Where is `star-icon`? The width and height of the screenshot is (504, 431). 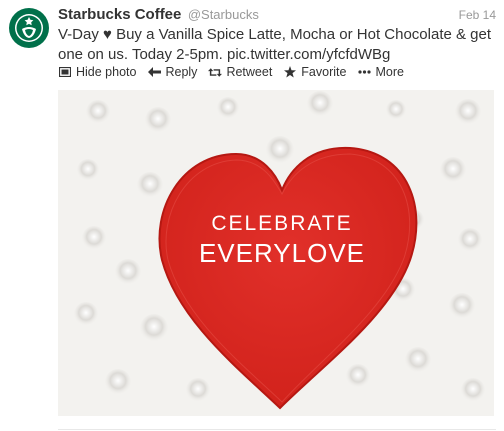 star-icon is located at coordinates (290, 72).